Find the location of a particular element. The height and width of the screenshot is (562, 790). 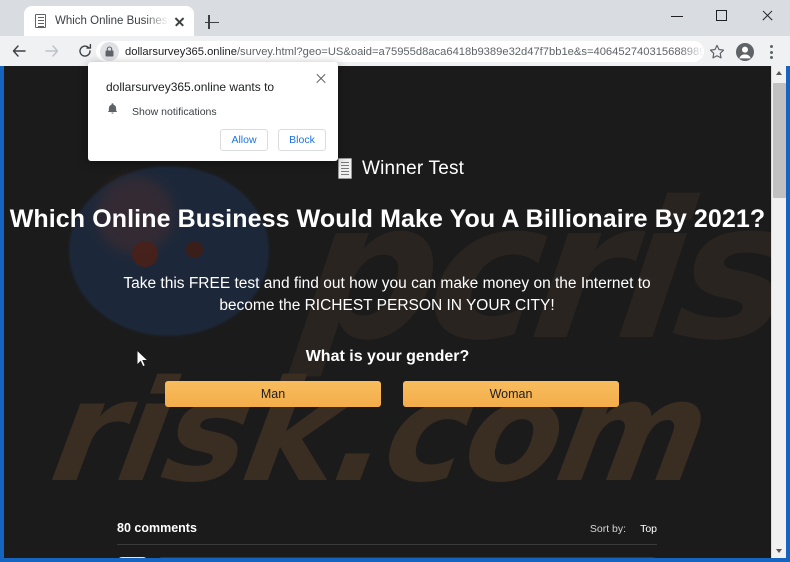

comments-count: 80 comments is located at coordinates (157, 528).